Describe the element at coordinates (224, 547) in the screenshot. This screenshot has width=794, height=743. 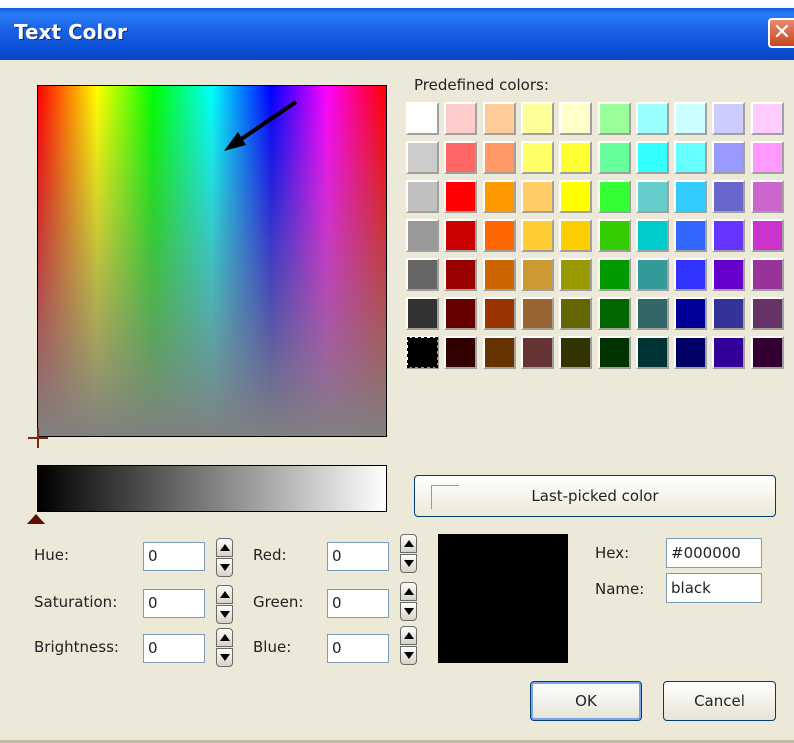
I see `hue-up-icon` at that location.